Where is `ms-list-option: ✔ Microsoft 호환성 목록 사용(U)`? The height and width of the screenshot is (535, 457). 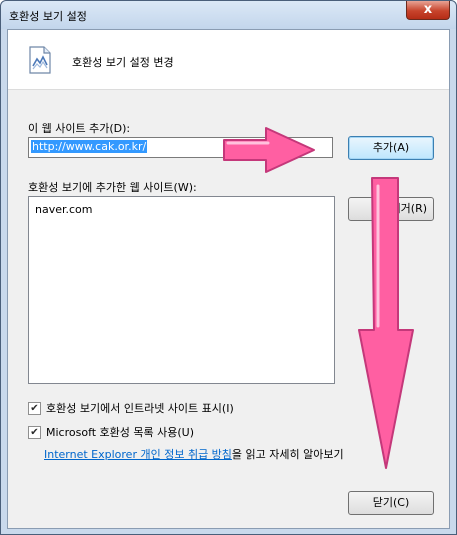 ms-list-option: ✔ Microsoft 호환성 목록 사용(U) is located at coordinates (111, 432).